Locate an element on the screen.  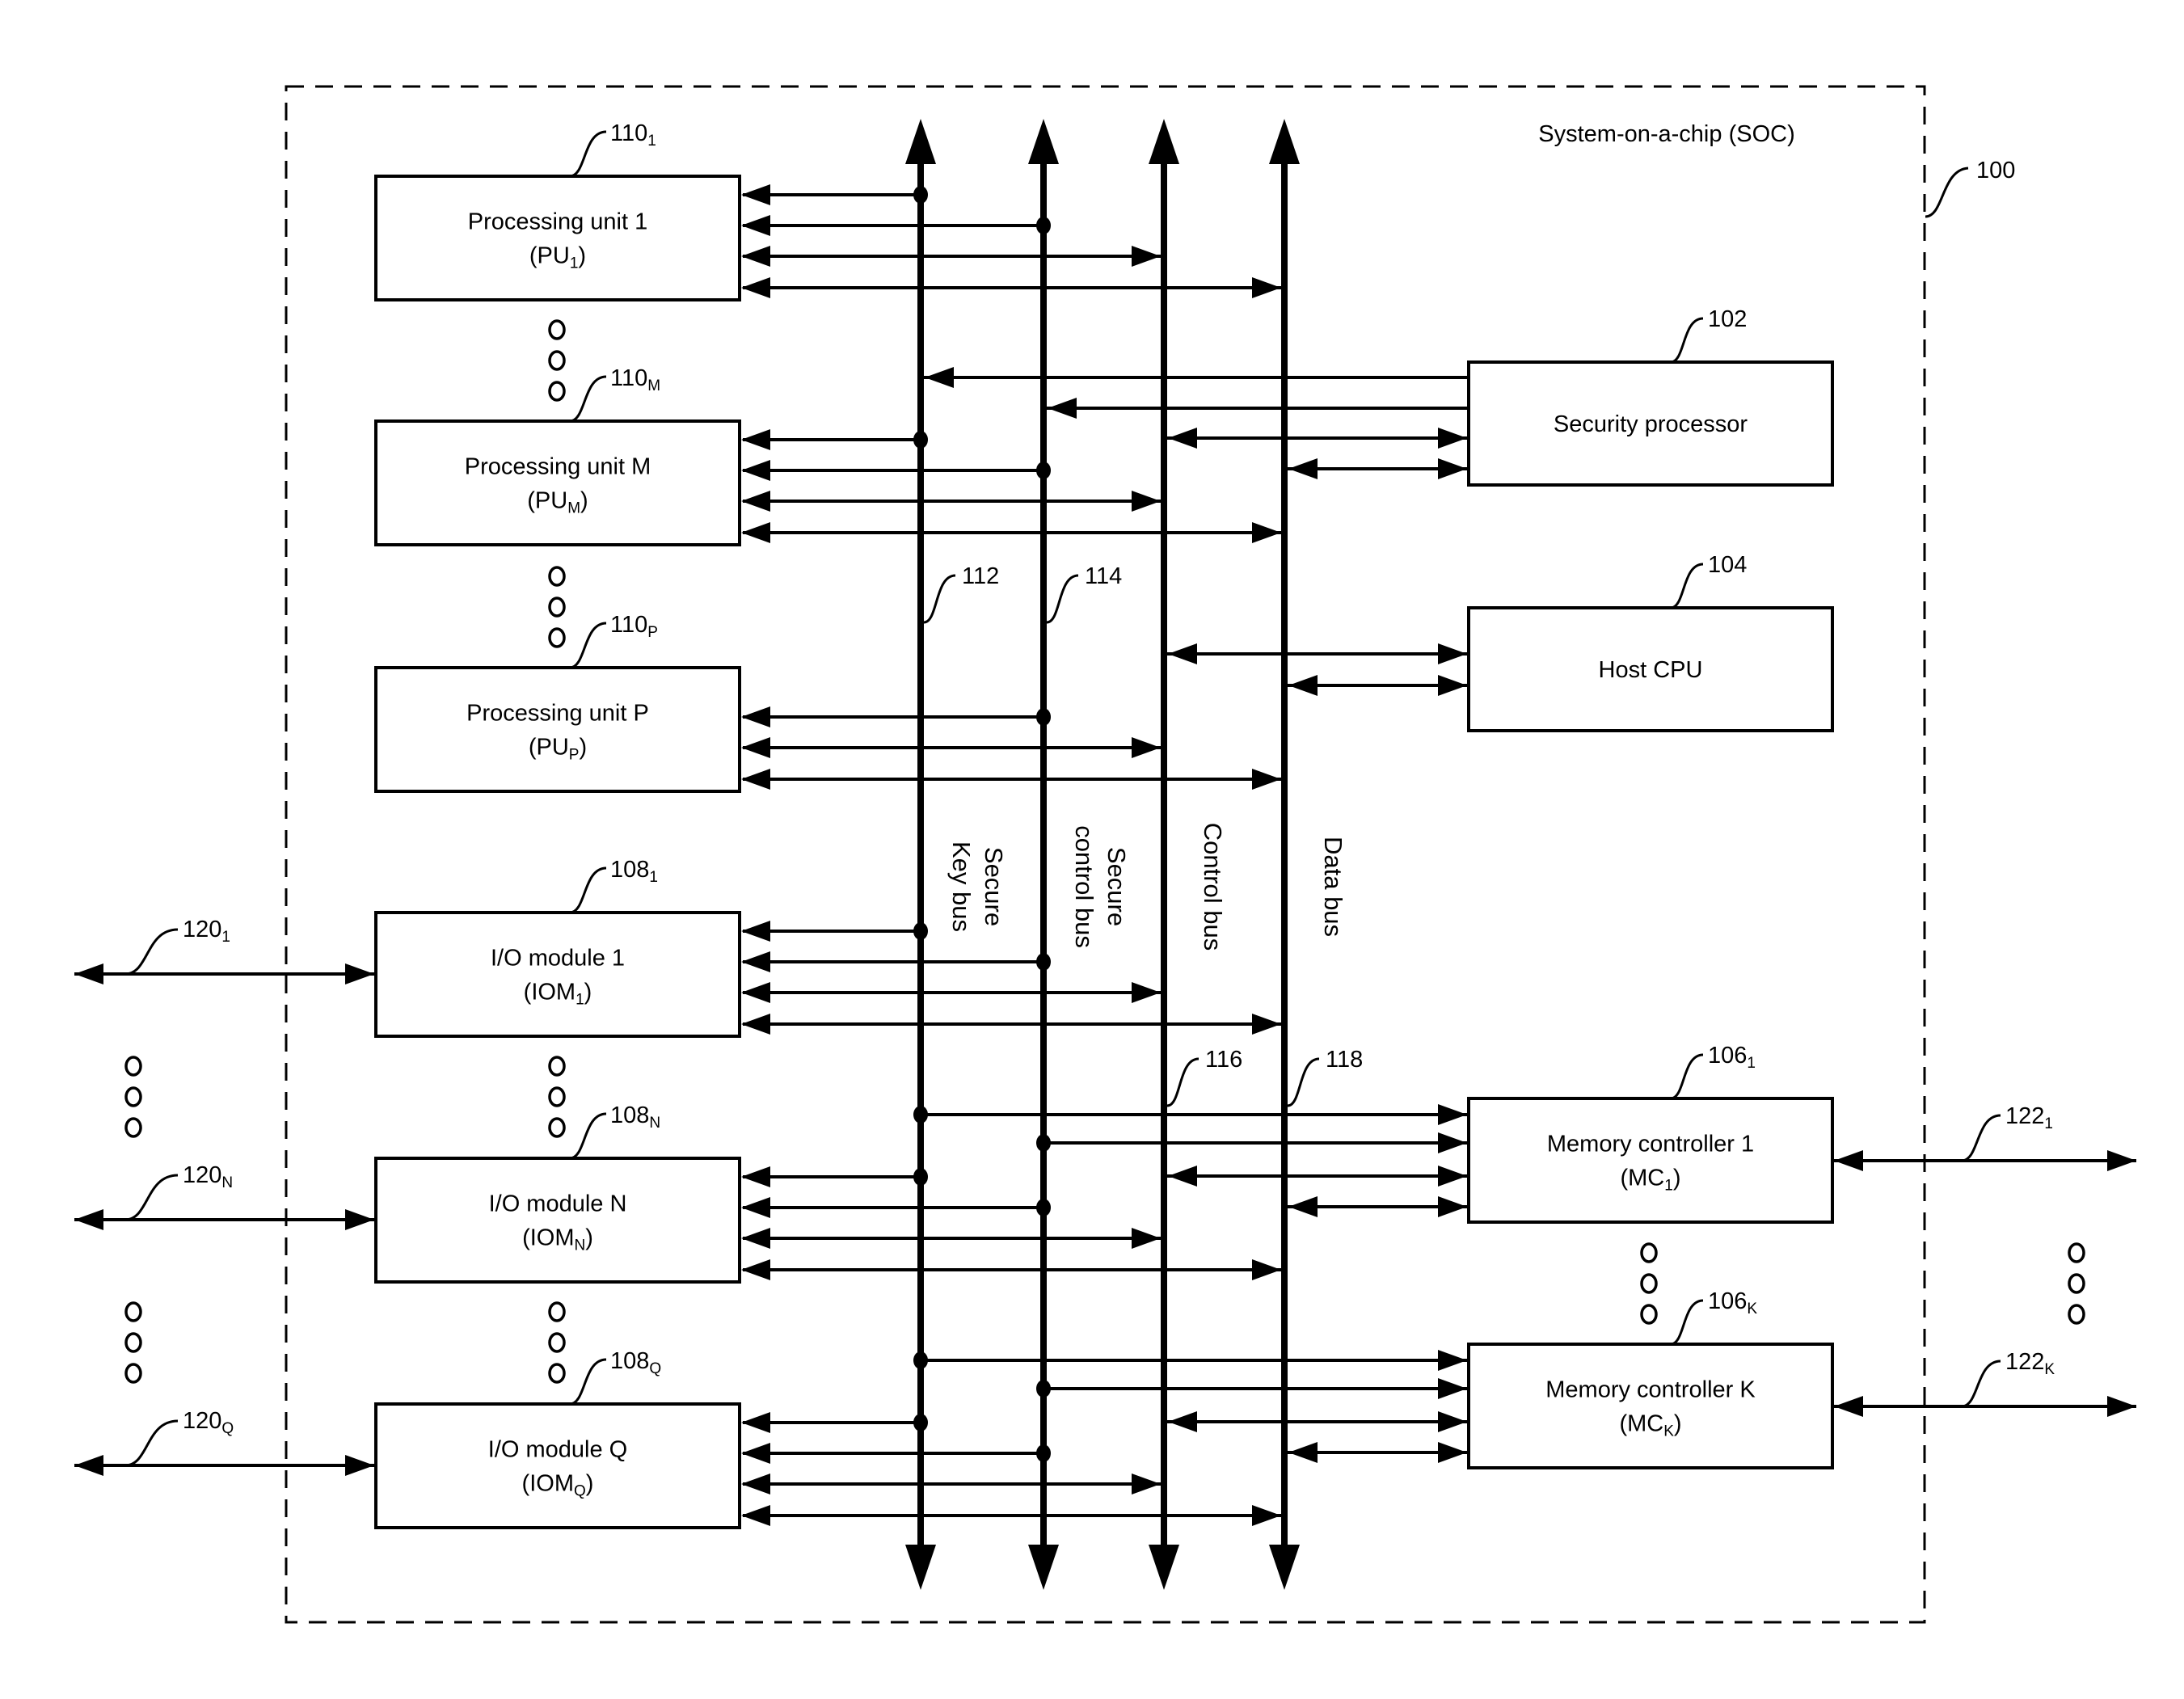
io-module-1: I/O module 1(IOM1) is located at coordinates (557, 974).